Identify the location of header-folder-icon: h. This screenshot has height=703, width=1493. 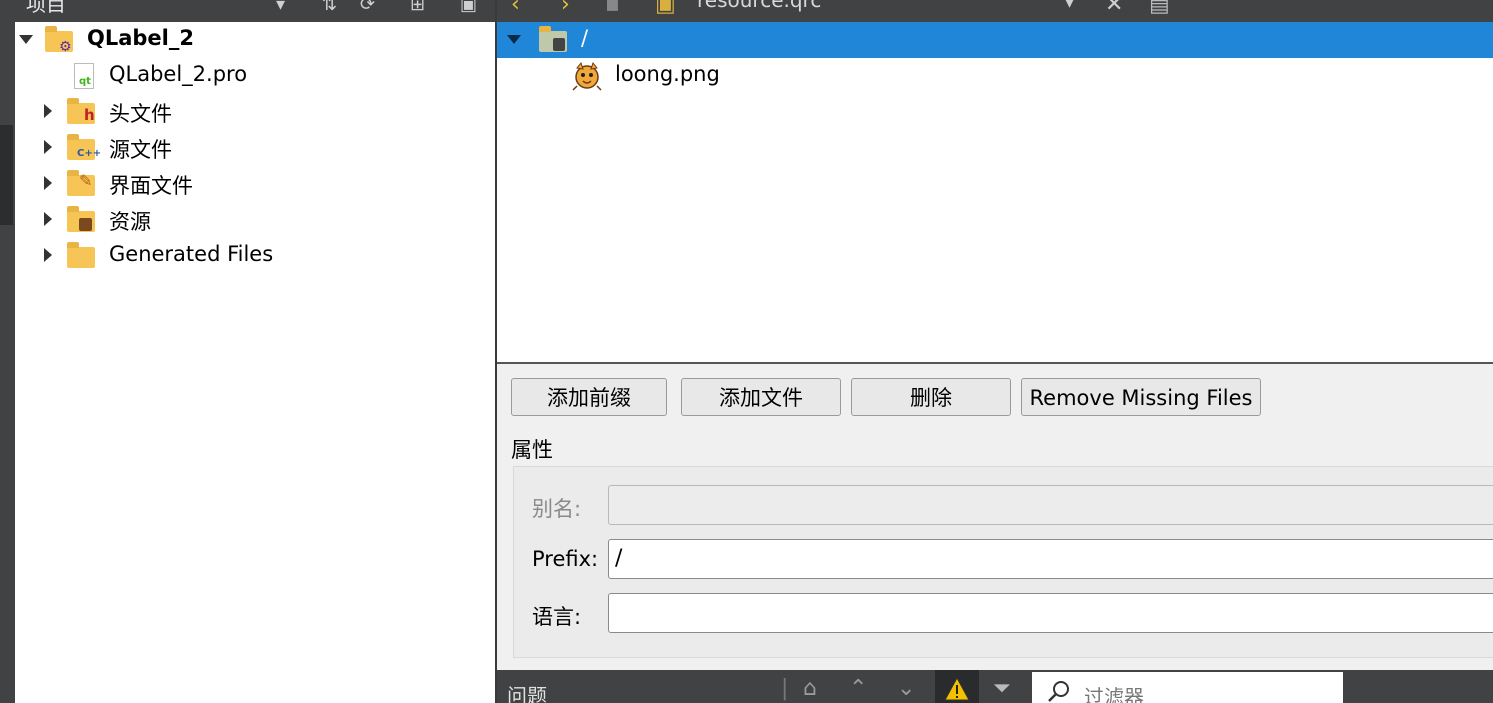
(81, 111).